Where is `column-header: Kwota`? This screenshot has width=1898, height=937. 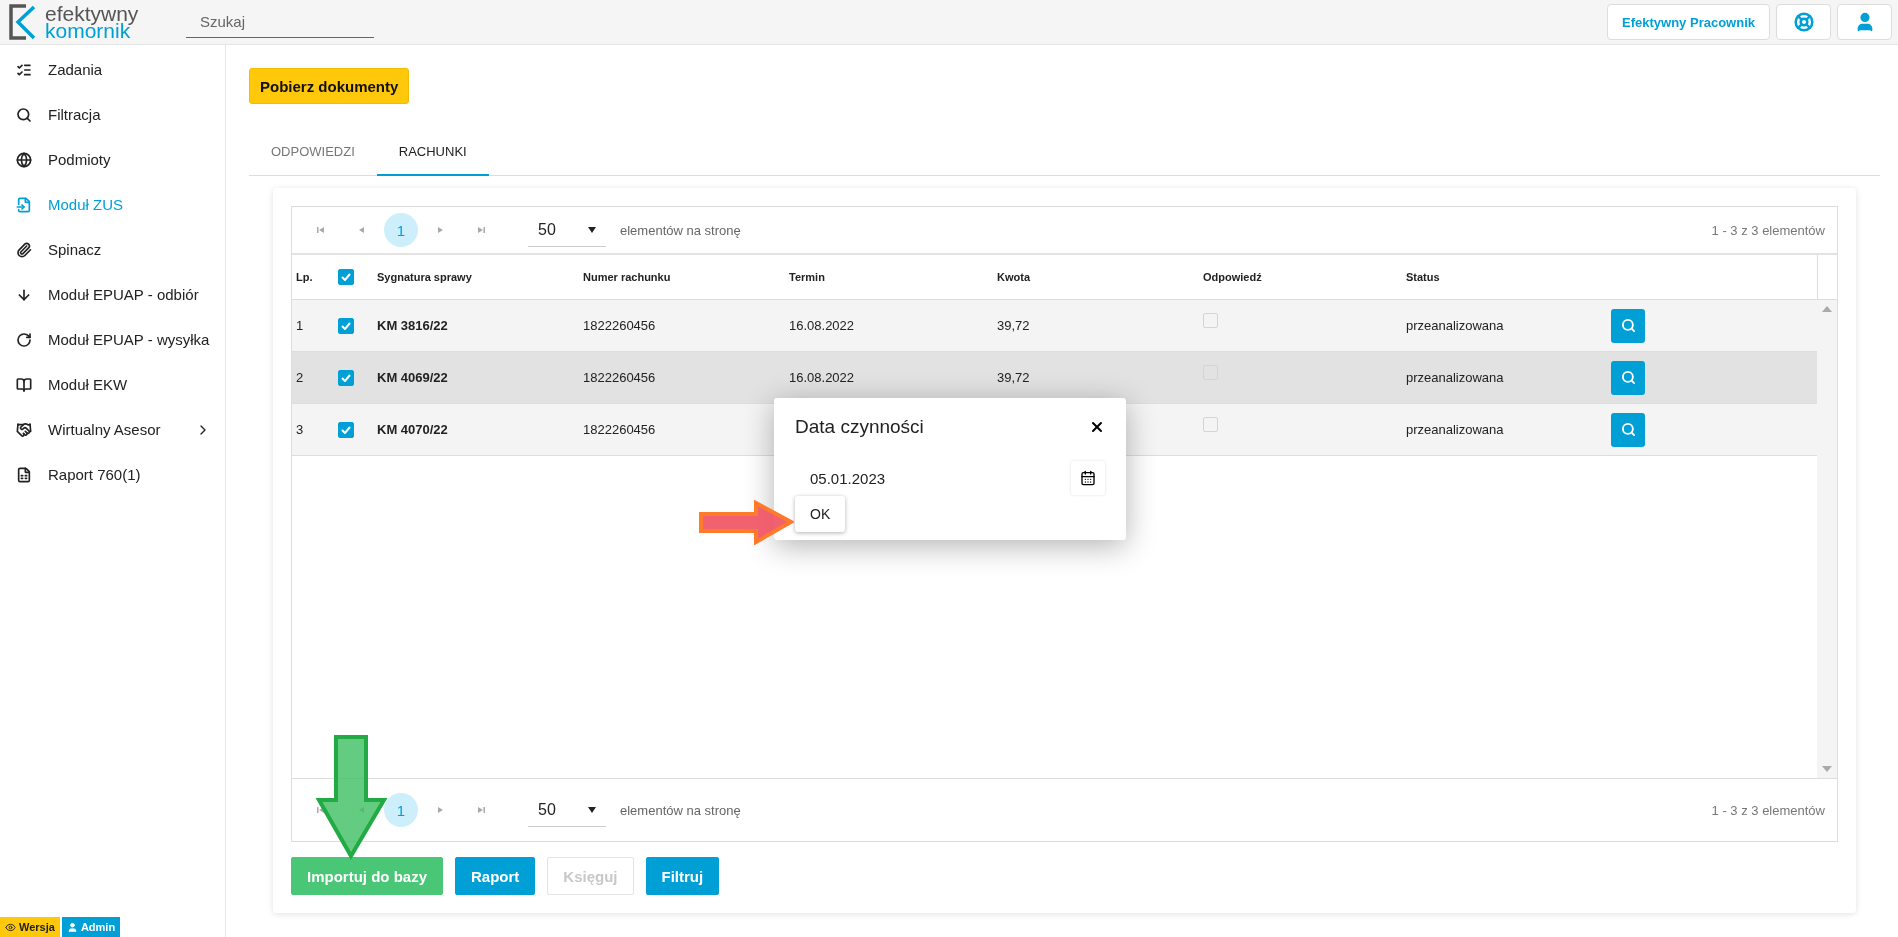 column-header: Kwota is located at coordinates (1014, 277).